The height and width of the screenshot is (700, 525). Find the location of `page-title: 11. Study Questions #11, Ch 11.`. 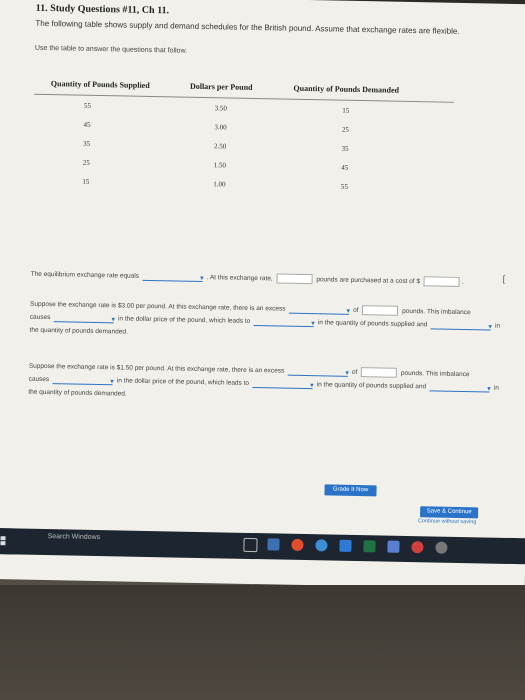

page-title: 11. Study Questions #11, Ch 11. is located at coordinates (102, 9).